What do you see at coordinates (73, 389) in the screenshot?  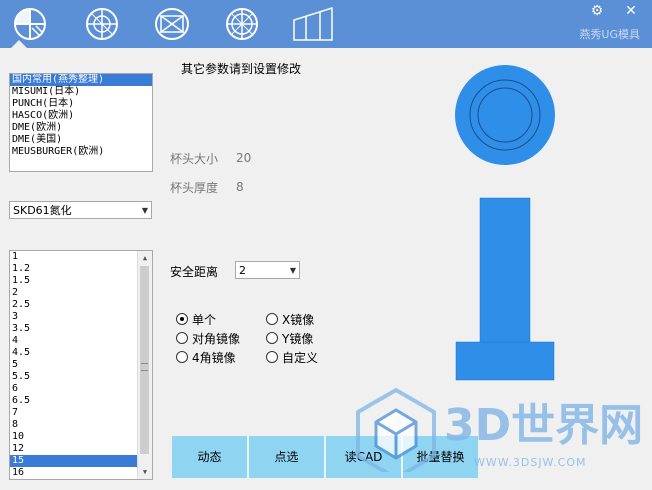 I see `size-list-item: 6` at bounding box center [73, 389].